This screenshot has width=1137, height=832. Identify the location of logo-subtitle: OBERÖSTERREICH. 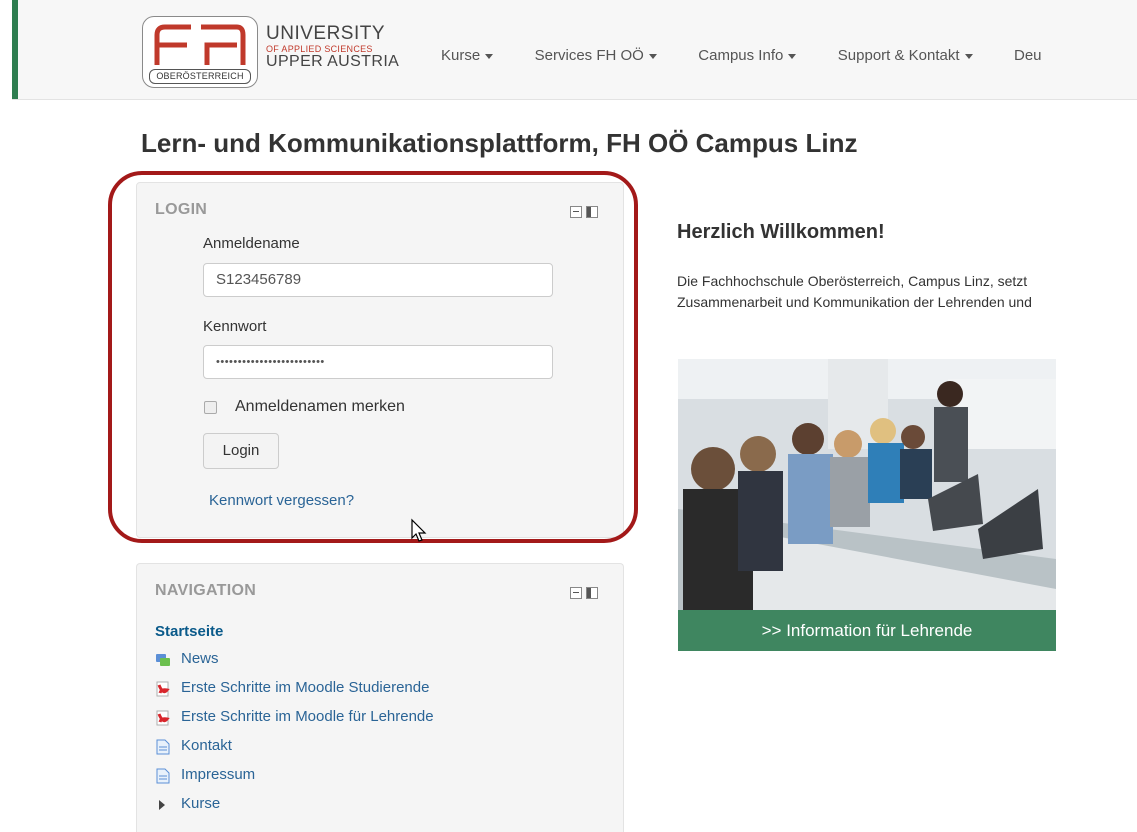
(200, 76).